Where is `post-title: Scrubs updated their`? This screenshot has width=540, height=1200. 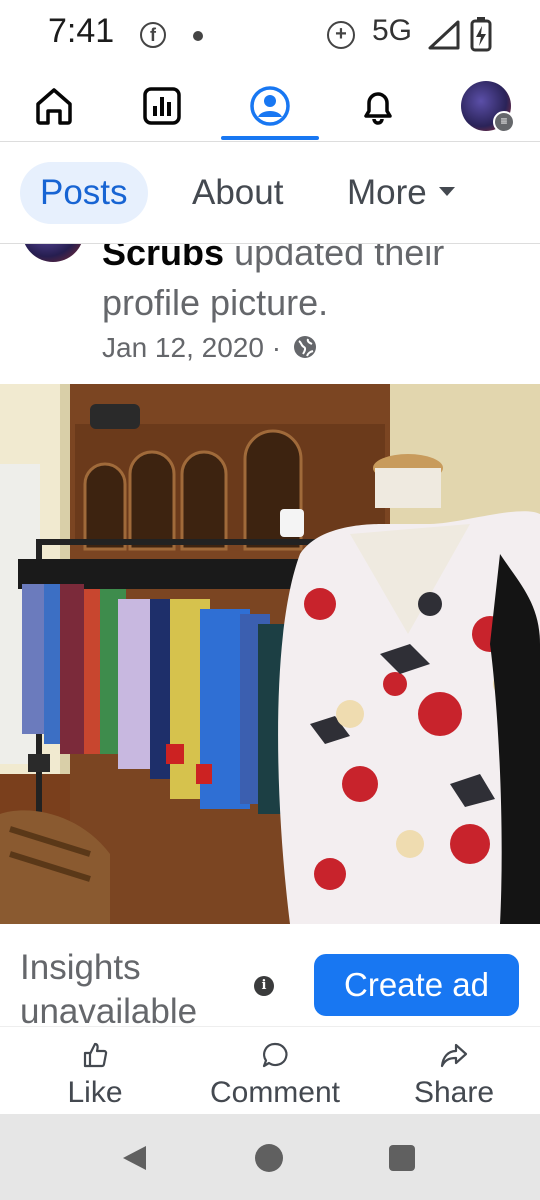 post-title: Scrubs updated their is located at coordinates (273, 260).